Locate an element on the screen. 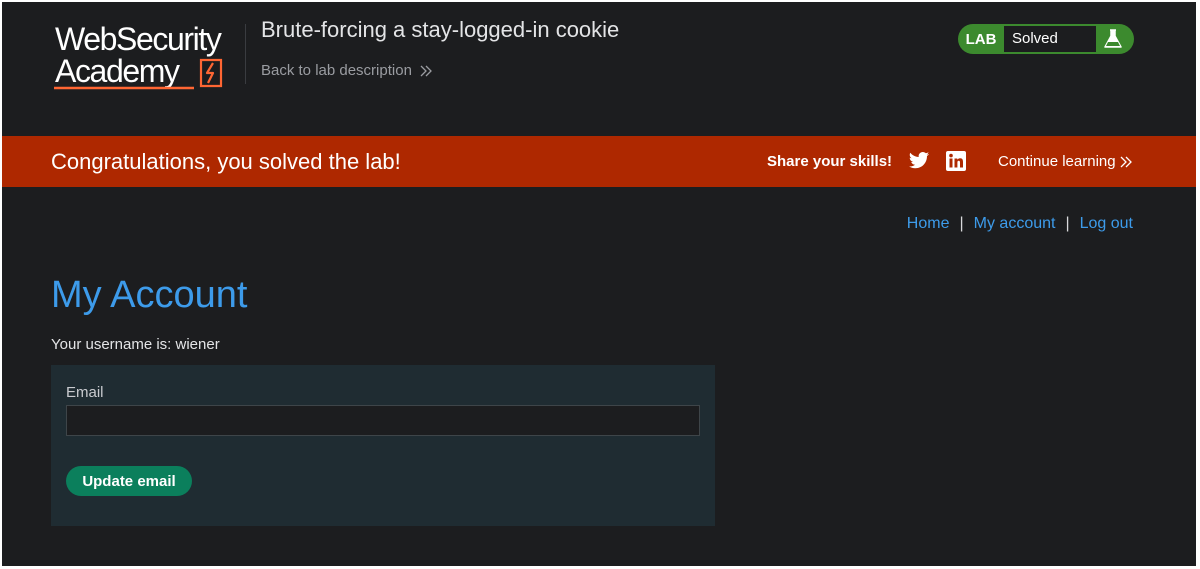 The height and width of the screenshot is (569, 1200). linkedin-icon is located at coordinates (956, 161).